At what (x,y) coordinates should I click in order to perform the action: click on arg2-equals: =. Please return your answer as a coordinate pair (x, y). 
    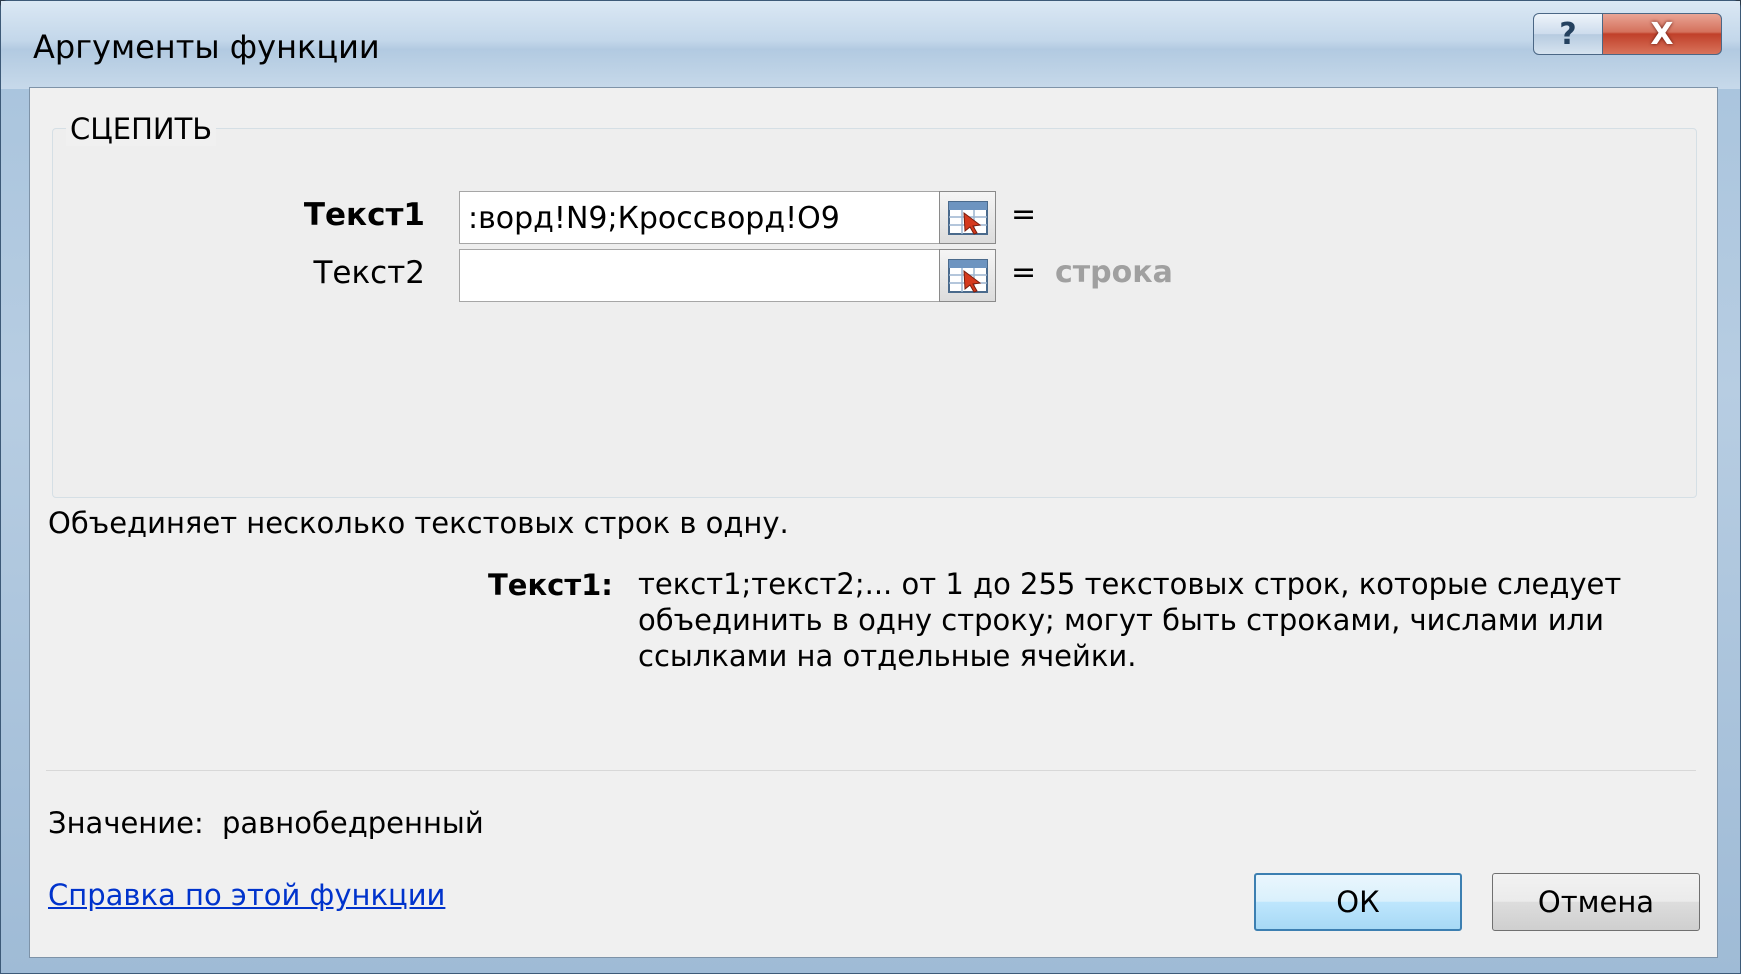
    Looking at the image, I should click on (1024, 272).